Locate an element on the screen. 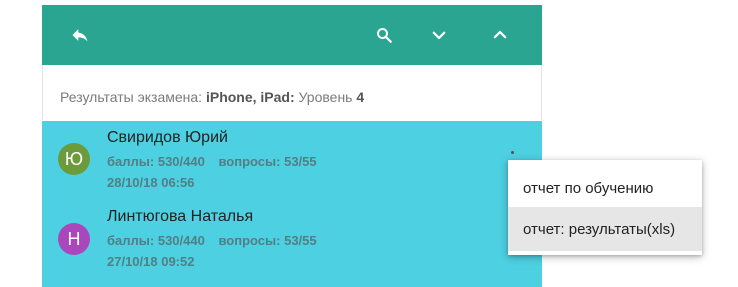 This screenshot has height=287, width=738. search-button is located at coordinates (384, 35).